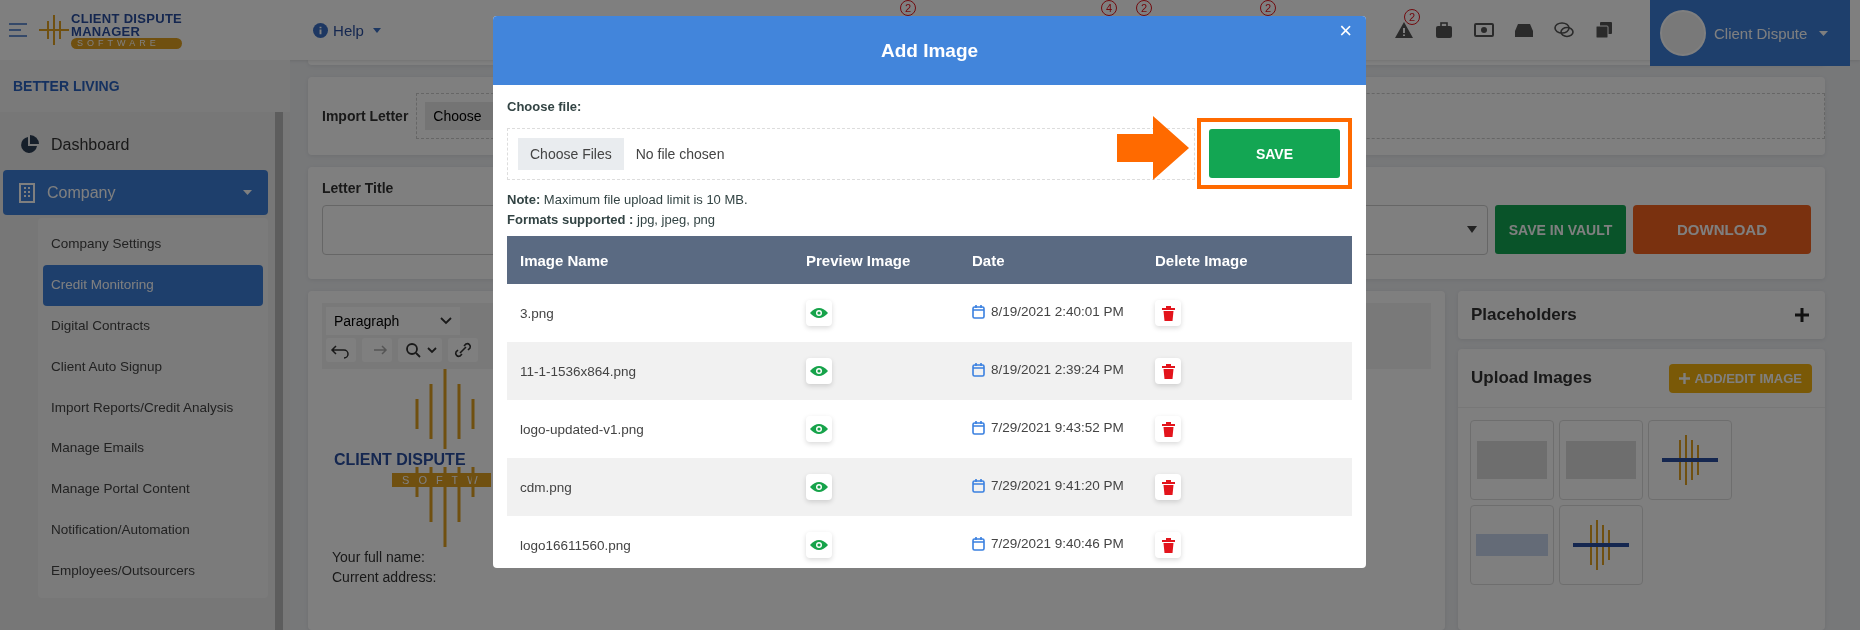 The width and height of the screenshot is (1860, 630). Describe the element at coordinates (1057, 543) in the screenshot. I see `table-cell: 7/29/2021 9:40:46 PM` at that location.